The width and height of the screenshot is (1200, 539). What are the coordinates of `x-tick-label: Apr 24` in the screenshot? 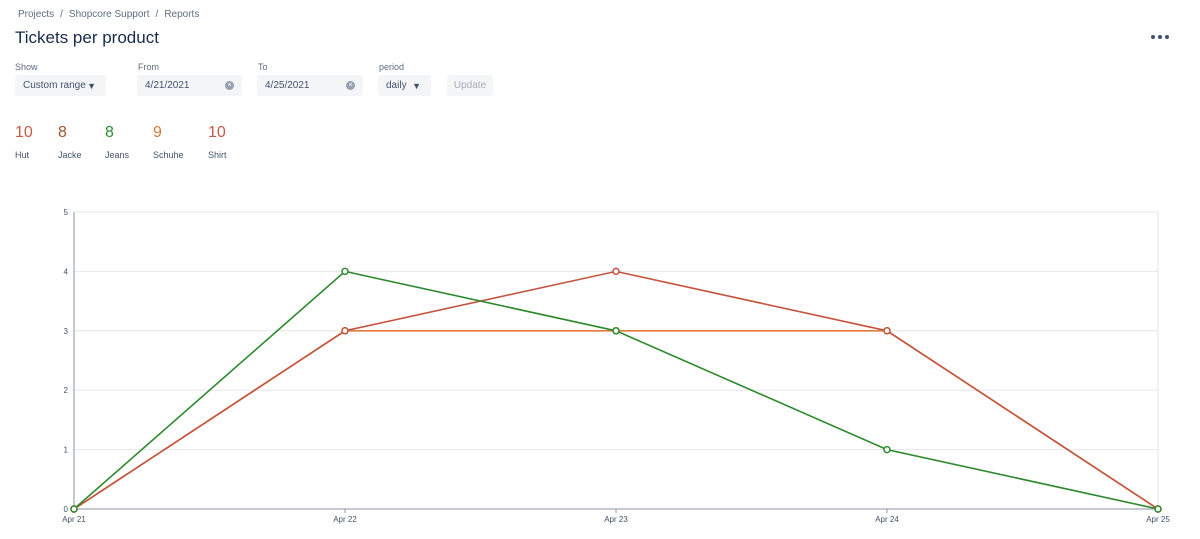 It's located at (887, 519).